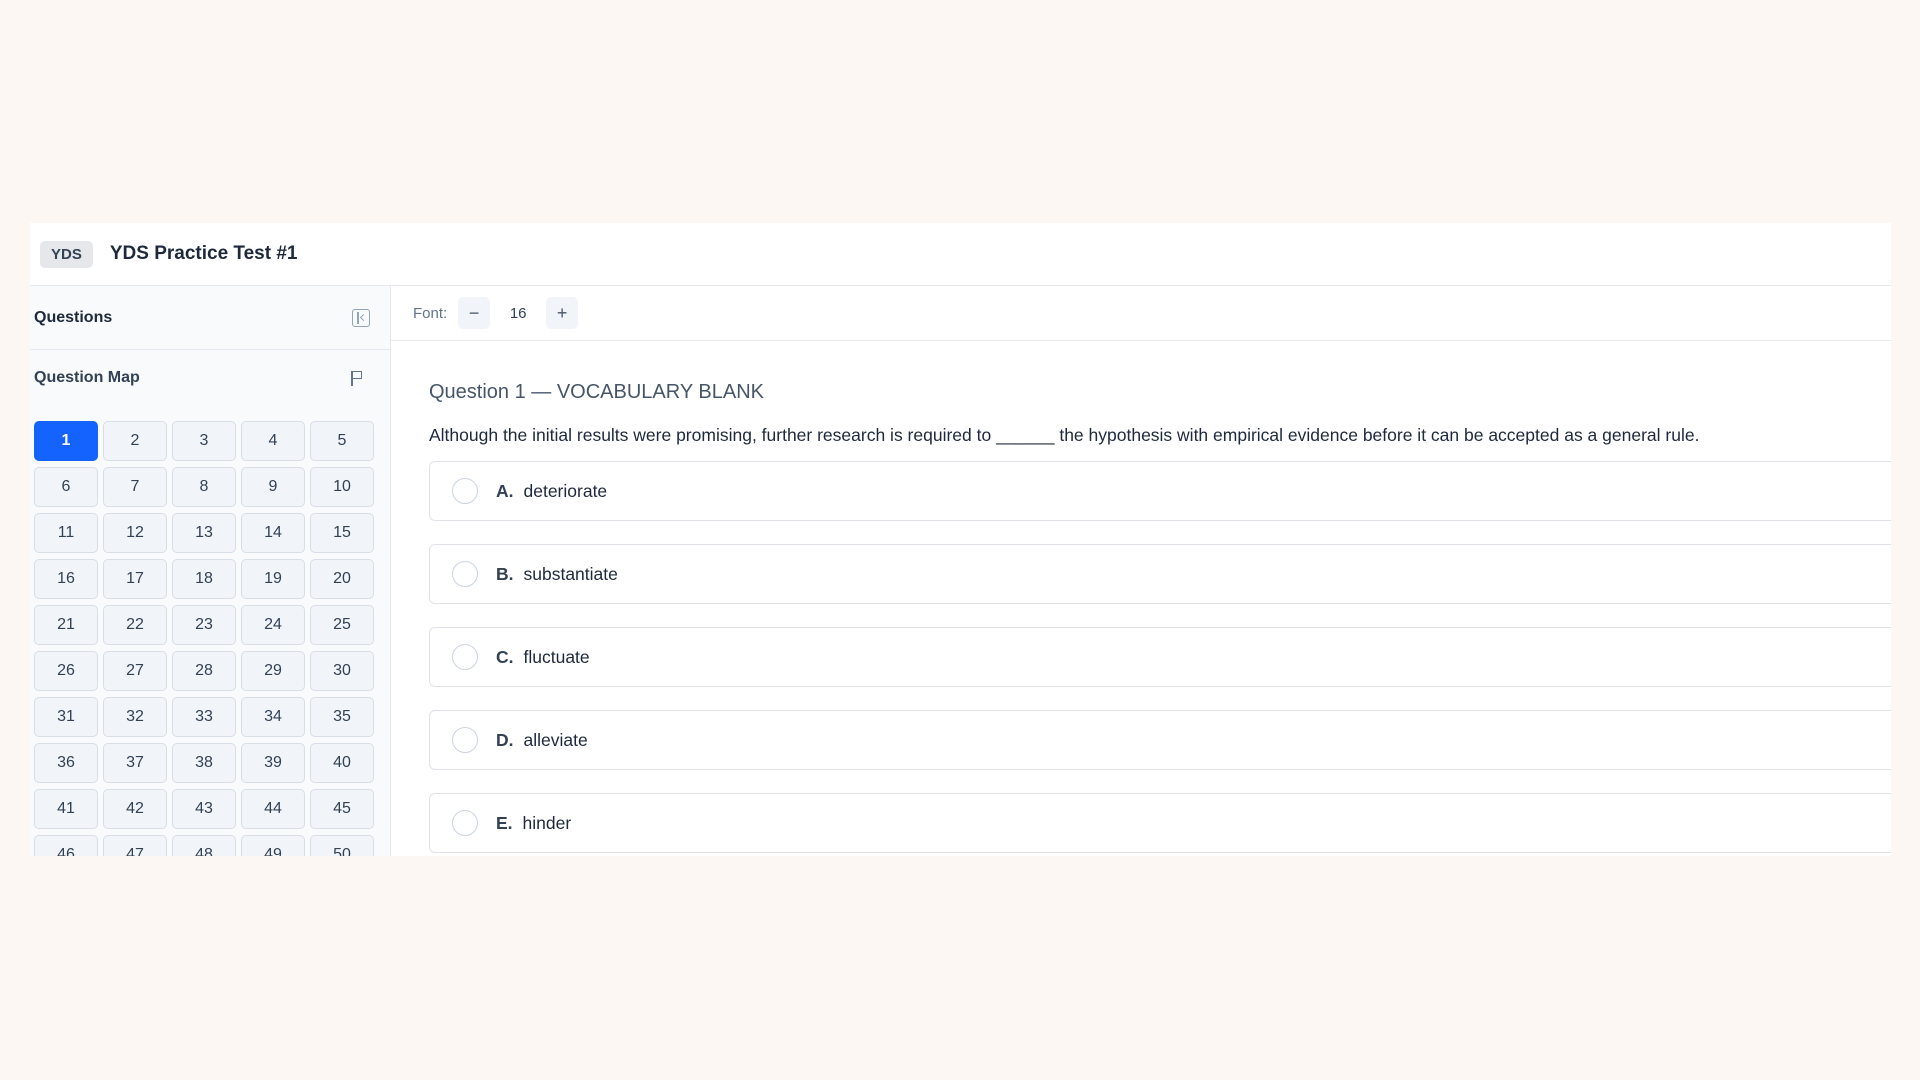 Image resolution: width=1920 pixels, height=1080 pixels. Describe the element at coordinates (210, 318) in the screenshot. I see `sidebar-header: Questions` at that location.